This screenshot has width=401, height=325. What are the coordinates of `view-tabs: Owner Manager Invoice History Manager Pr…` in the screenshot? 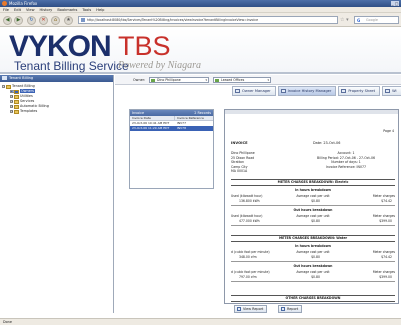 It's located at (316, 91).